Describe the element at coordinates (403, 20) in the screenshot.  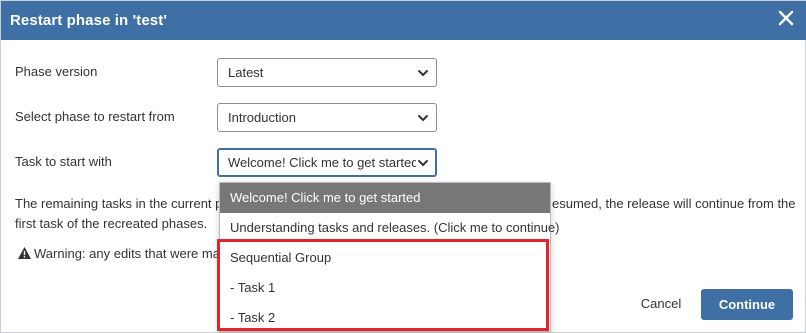
I see `dialog-header: Restart phase in 'test'` at that location.